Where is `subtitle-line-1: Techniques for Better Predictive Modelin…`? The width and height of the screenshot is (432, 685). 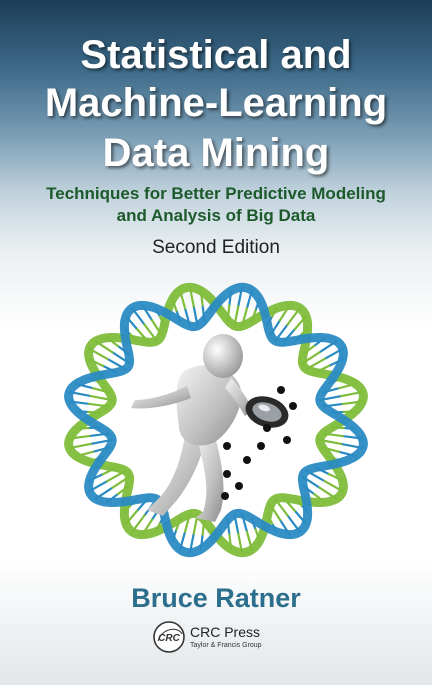 subtitle-line-1: Techniques for Better Predictive Modelin… is located at coordinates (216, 193).